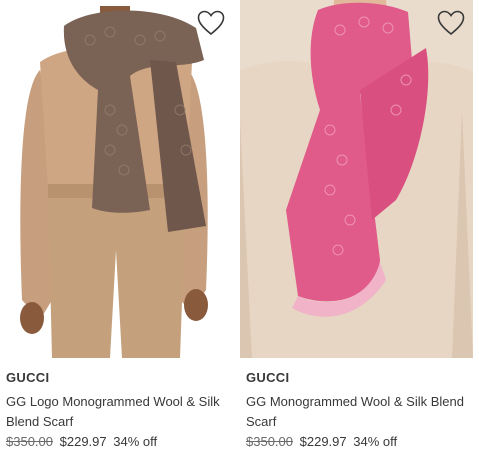  I want to click on product-name: GG Monogrammed Wool & Silk Blend Scarf, so click(359, 412).